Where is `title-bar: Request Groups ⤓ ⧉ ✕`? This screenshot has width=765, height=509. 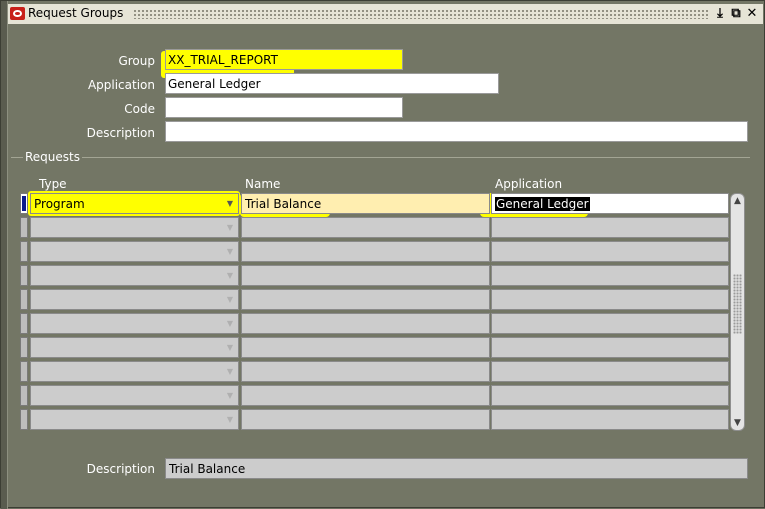
title-bar: Request Groups ⤓ ⧉ ✕ is located at coordinates (385, 14).